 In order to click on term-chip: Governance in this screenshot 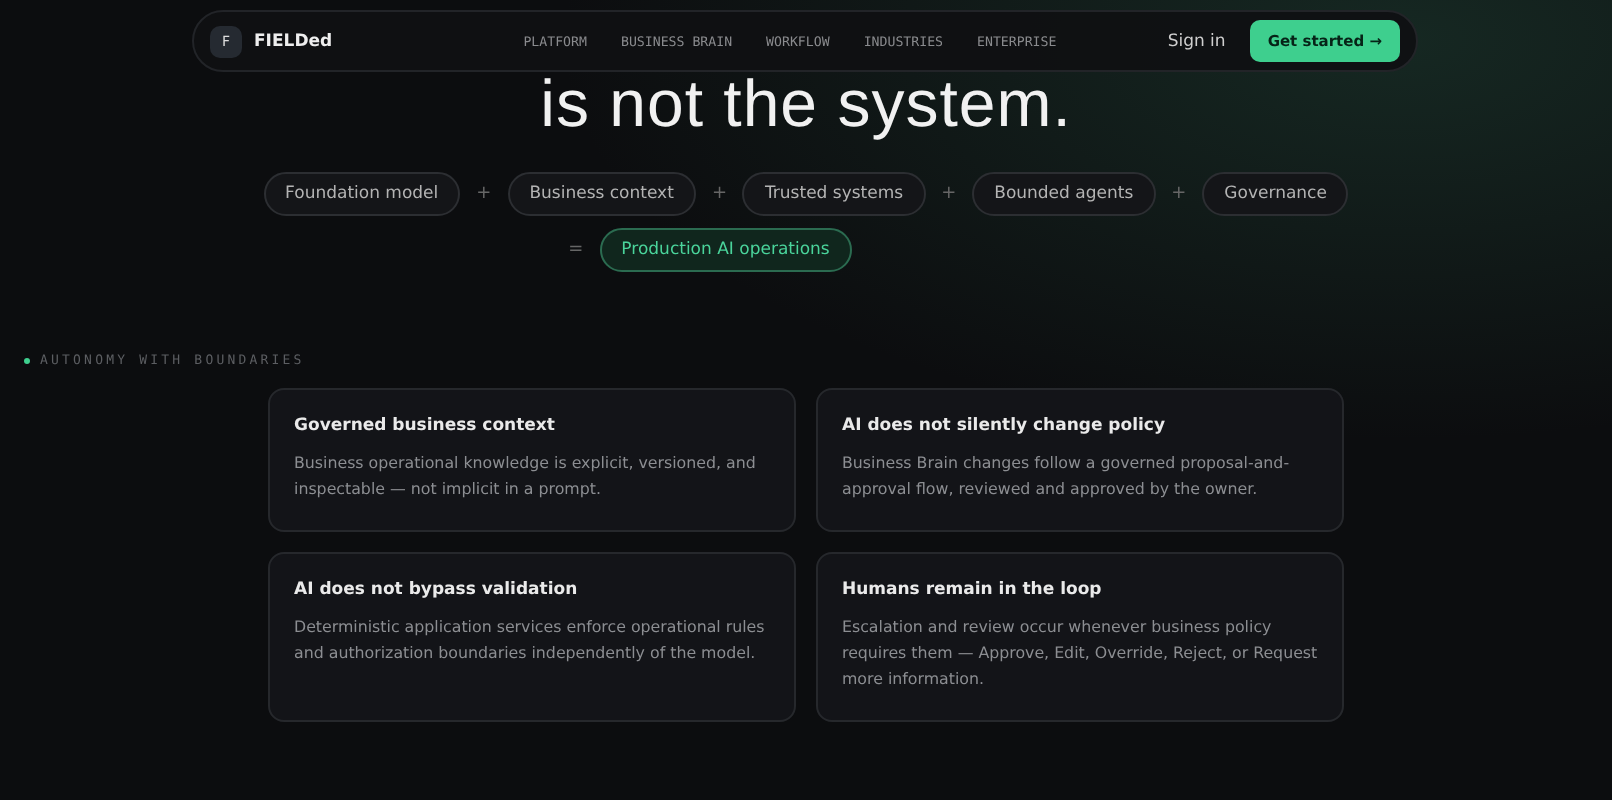, I will do `click(1275, 194)`.